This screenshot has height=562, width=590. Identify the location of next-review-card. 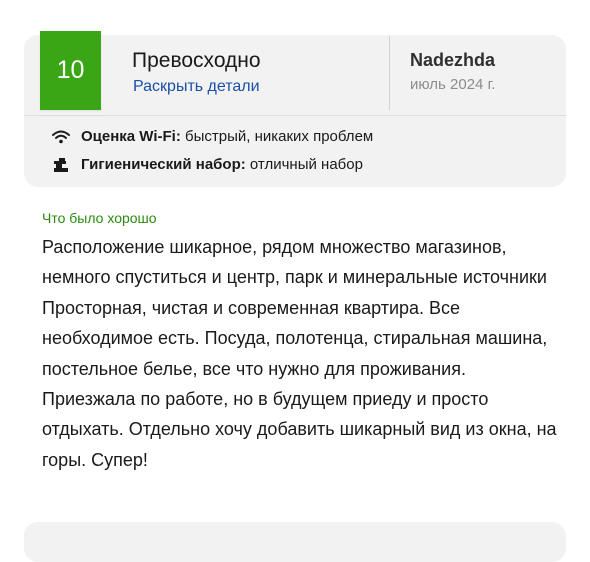
(295, 542).